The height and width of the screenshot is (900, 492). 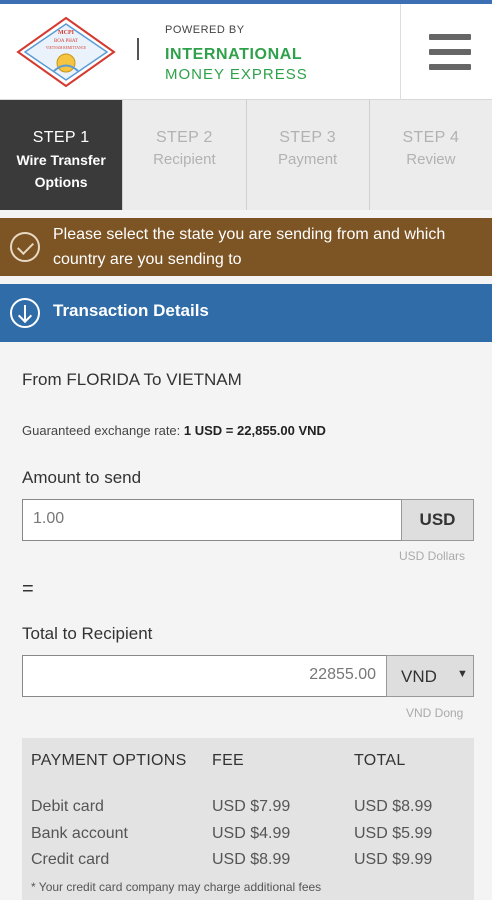 I want to click on step-1-tab: STEP 1 Wire Transfer Options, so click(x=62, y=155).